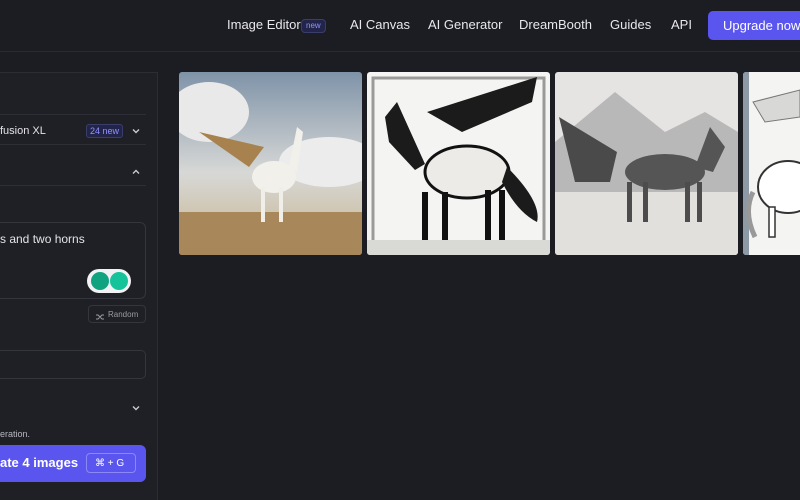 This screenshot has width=800, height=500. Describe the element at coordinates (681, 24) in the screenshot. I see `nav-api: API` at that location.